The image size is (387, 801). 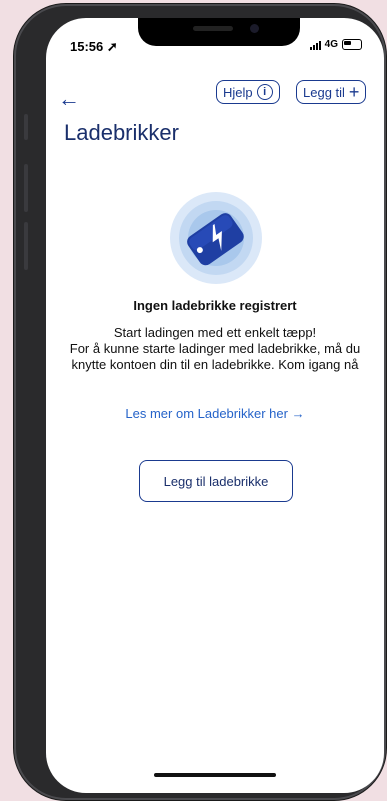 I want to click on mute-switch, so click(x=26, y=127).